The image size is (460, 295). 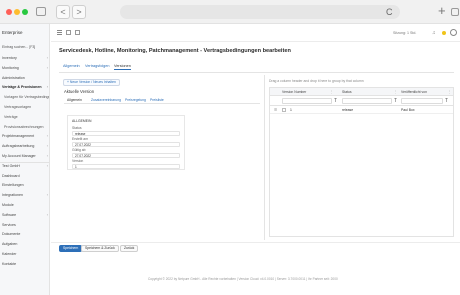 I want to click on grid-icon, so click(x=68, y=32).